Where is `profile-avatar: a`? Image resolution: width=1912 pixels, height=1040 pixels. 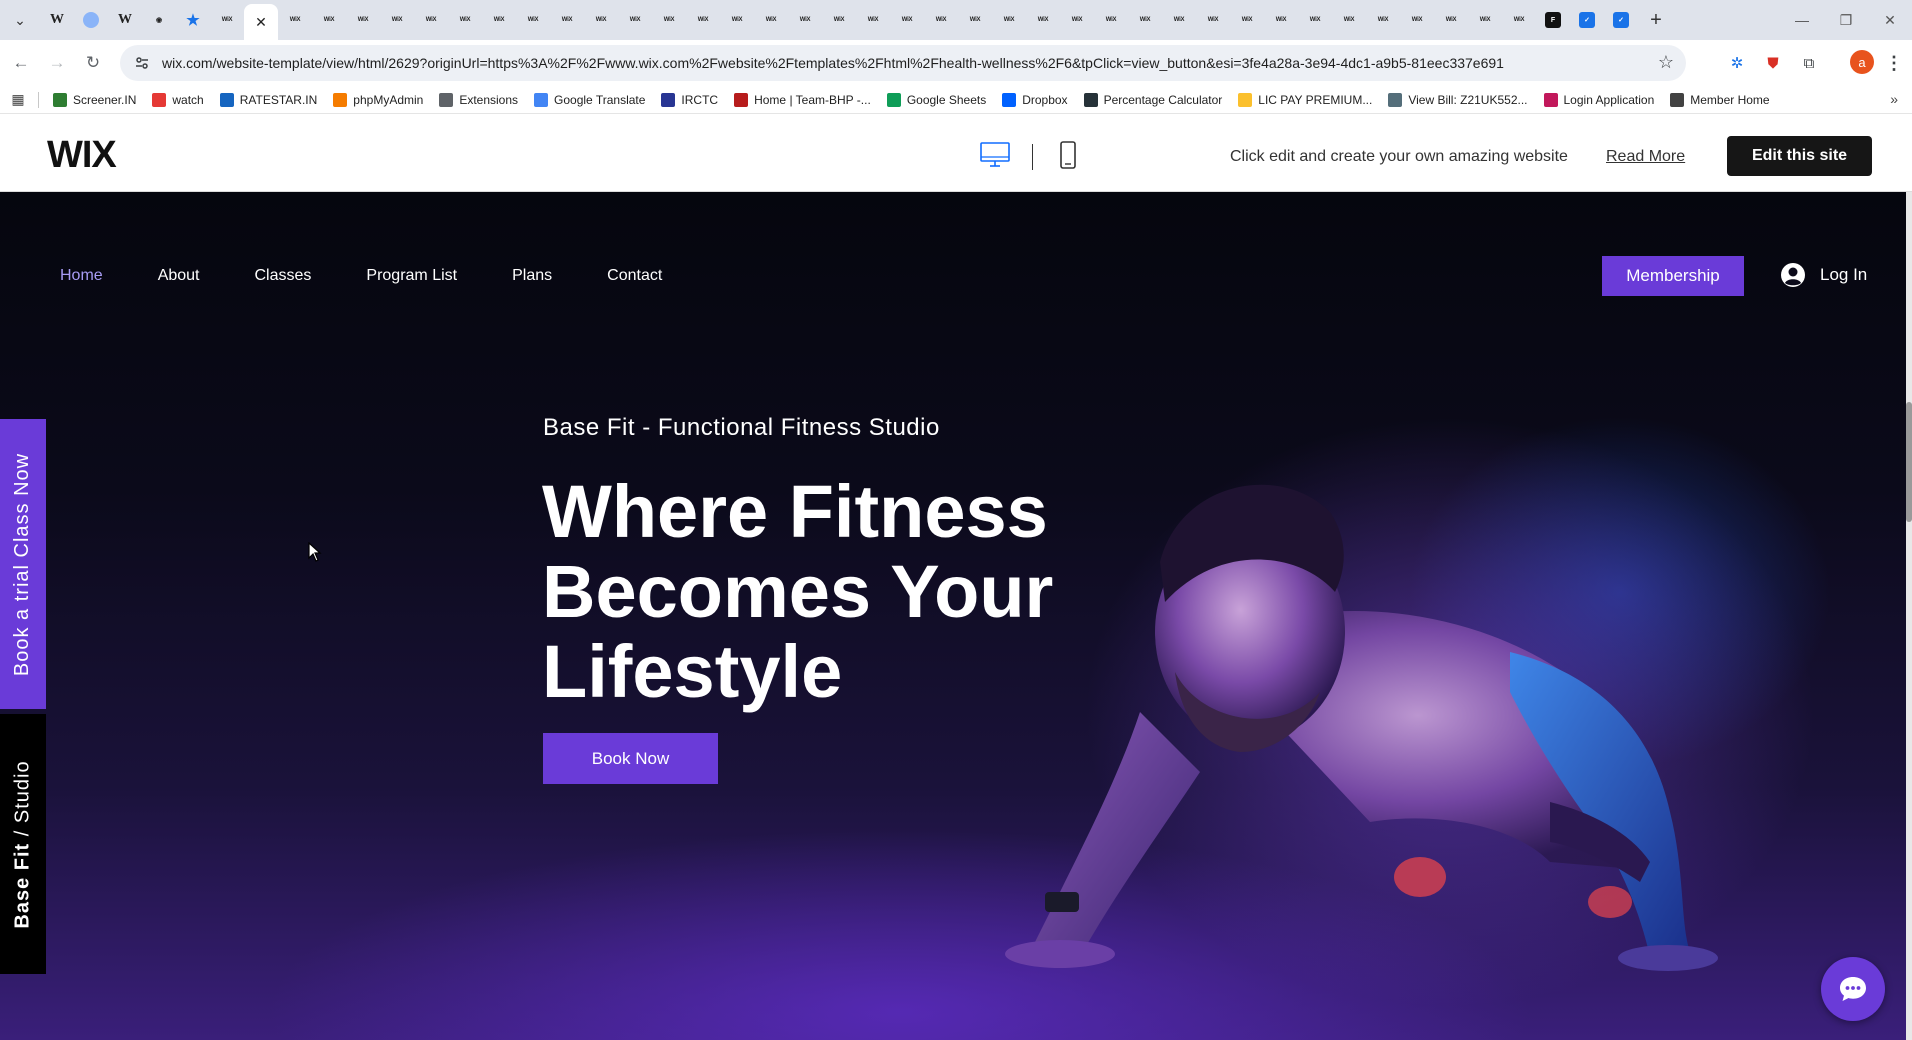
profile-avatar: a is located at coordinates (1862, 62).